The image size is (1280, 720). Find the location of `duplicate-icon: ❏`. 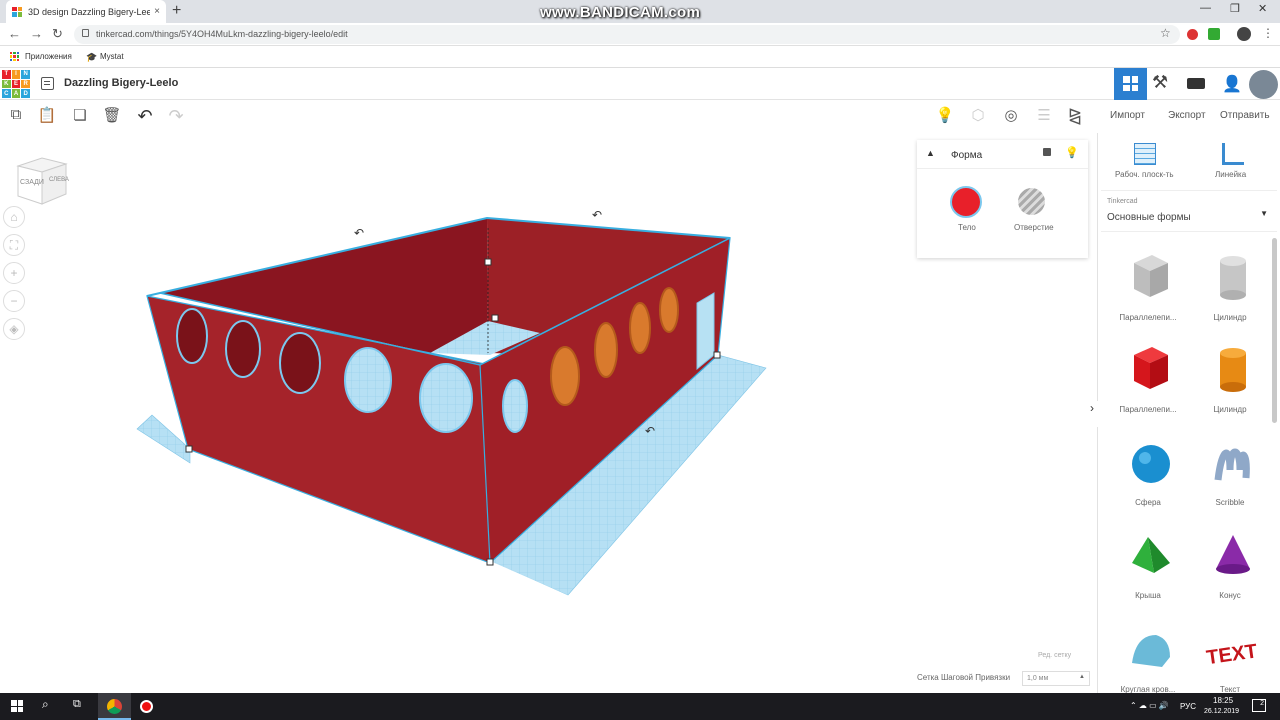

duplicate-icon: ❏ is located at coordinates (80, 116).